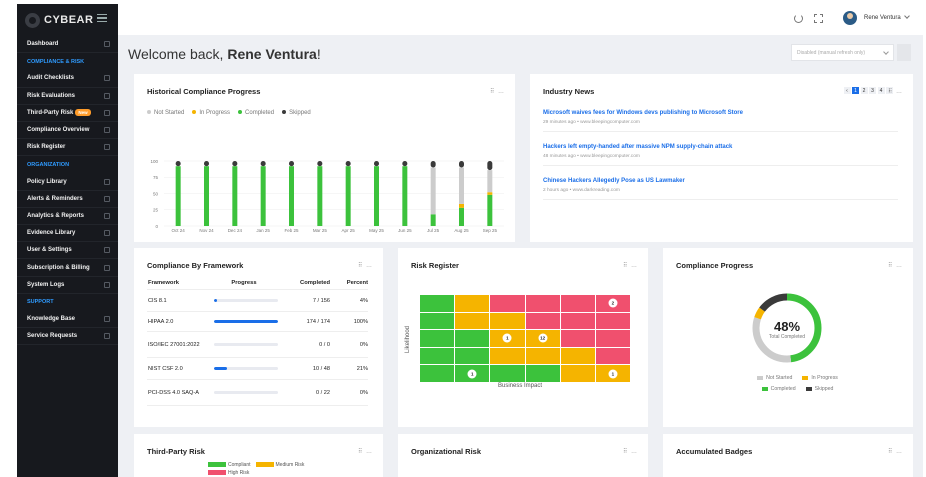 The image size is (926, 477). I want to click on sidebar-item-user-settings: User & Settings, so click(67, 251).